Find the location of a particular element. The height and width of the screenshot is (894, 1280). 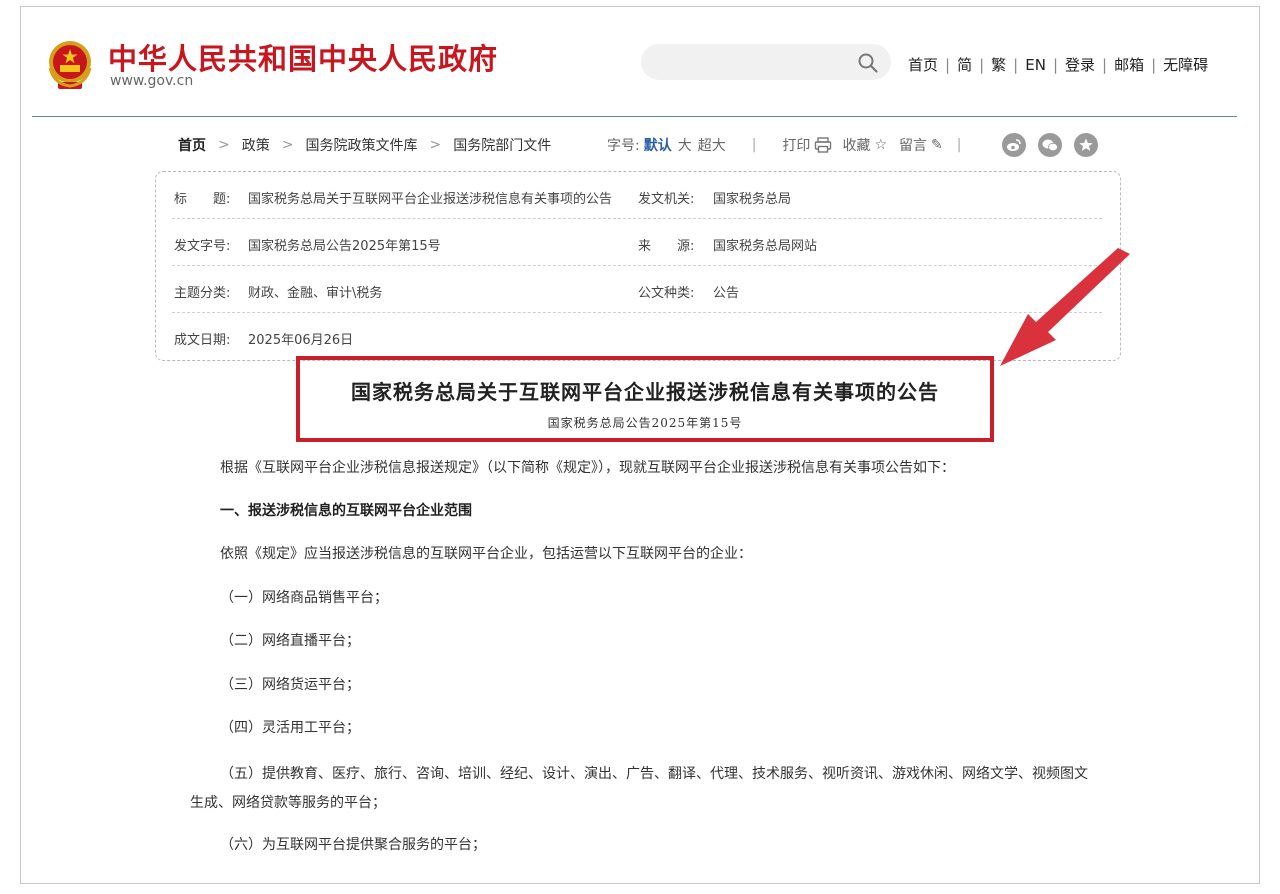

favorite-share-icon is located at coordinates (1086, 145).